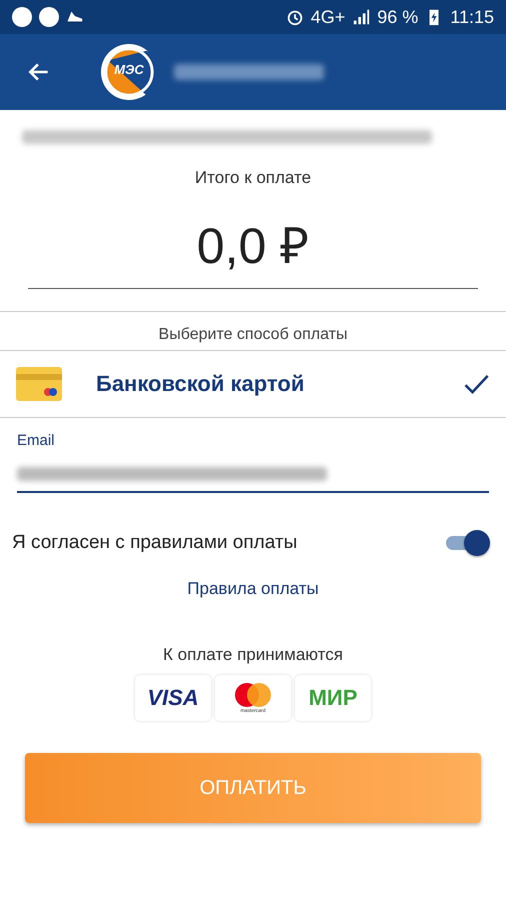 The width and height of the screenshot is (506, 900). What do you see at coordinates (36, 440) in the screenshot?
I see `email-label: Email` at bounding box center [36, 440].